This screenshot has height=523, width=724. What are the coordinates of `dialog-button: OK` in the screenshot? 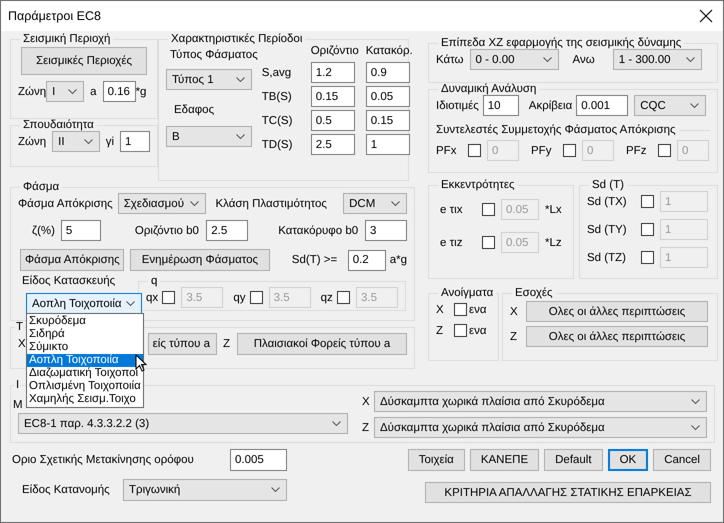 It's located at (628, 460).